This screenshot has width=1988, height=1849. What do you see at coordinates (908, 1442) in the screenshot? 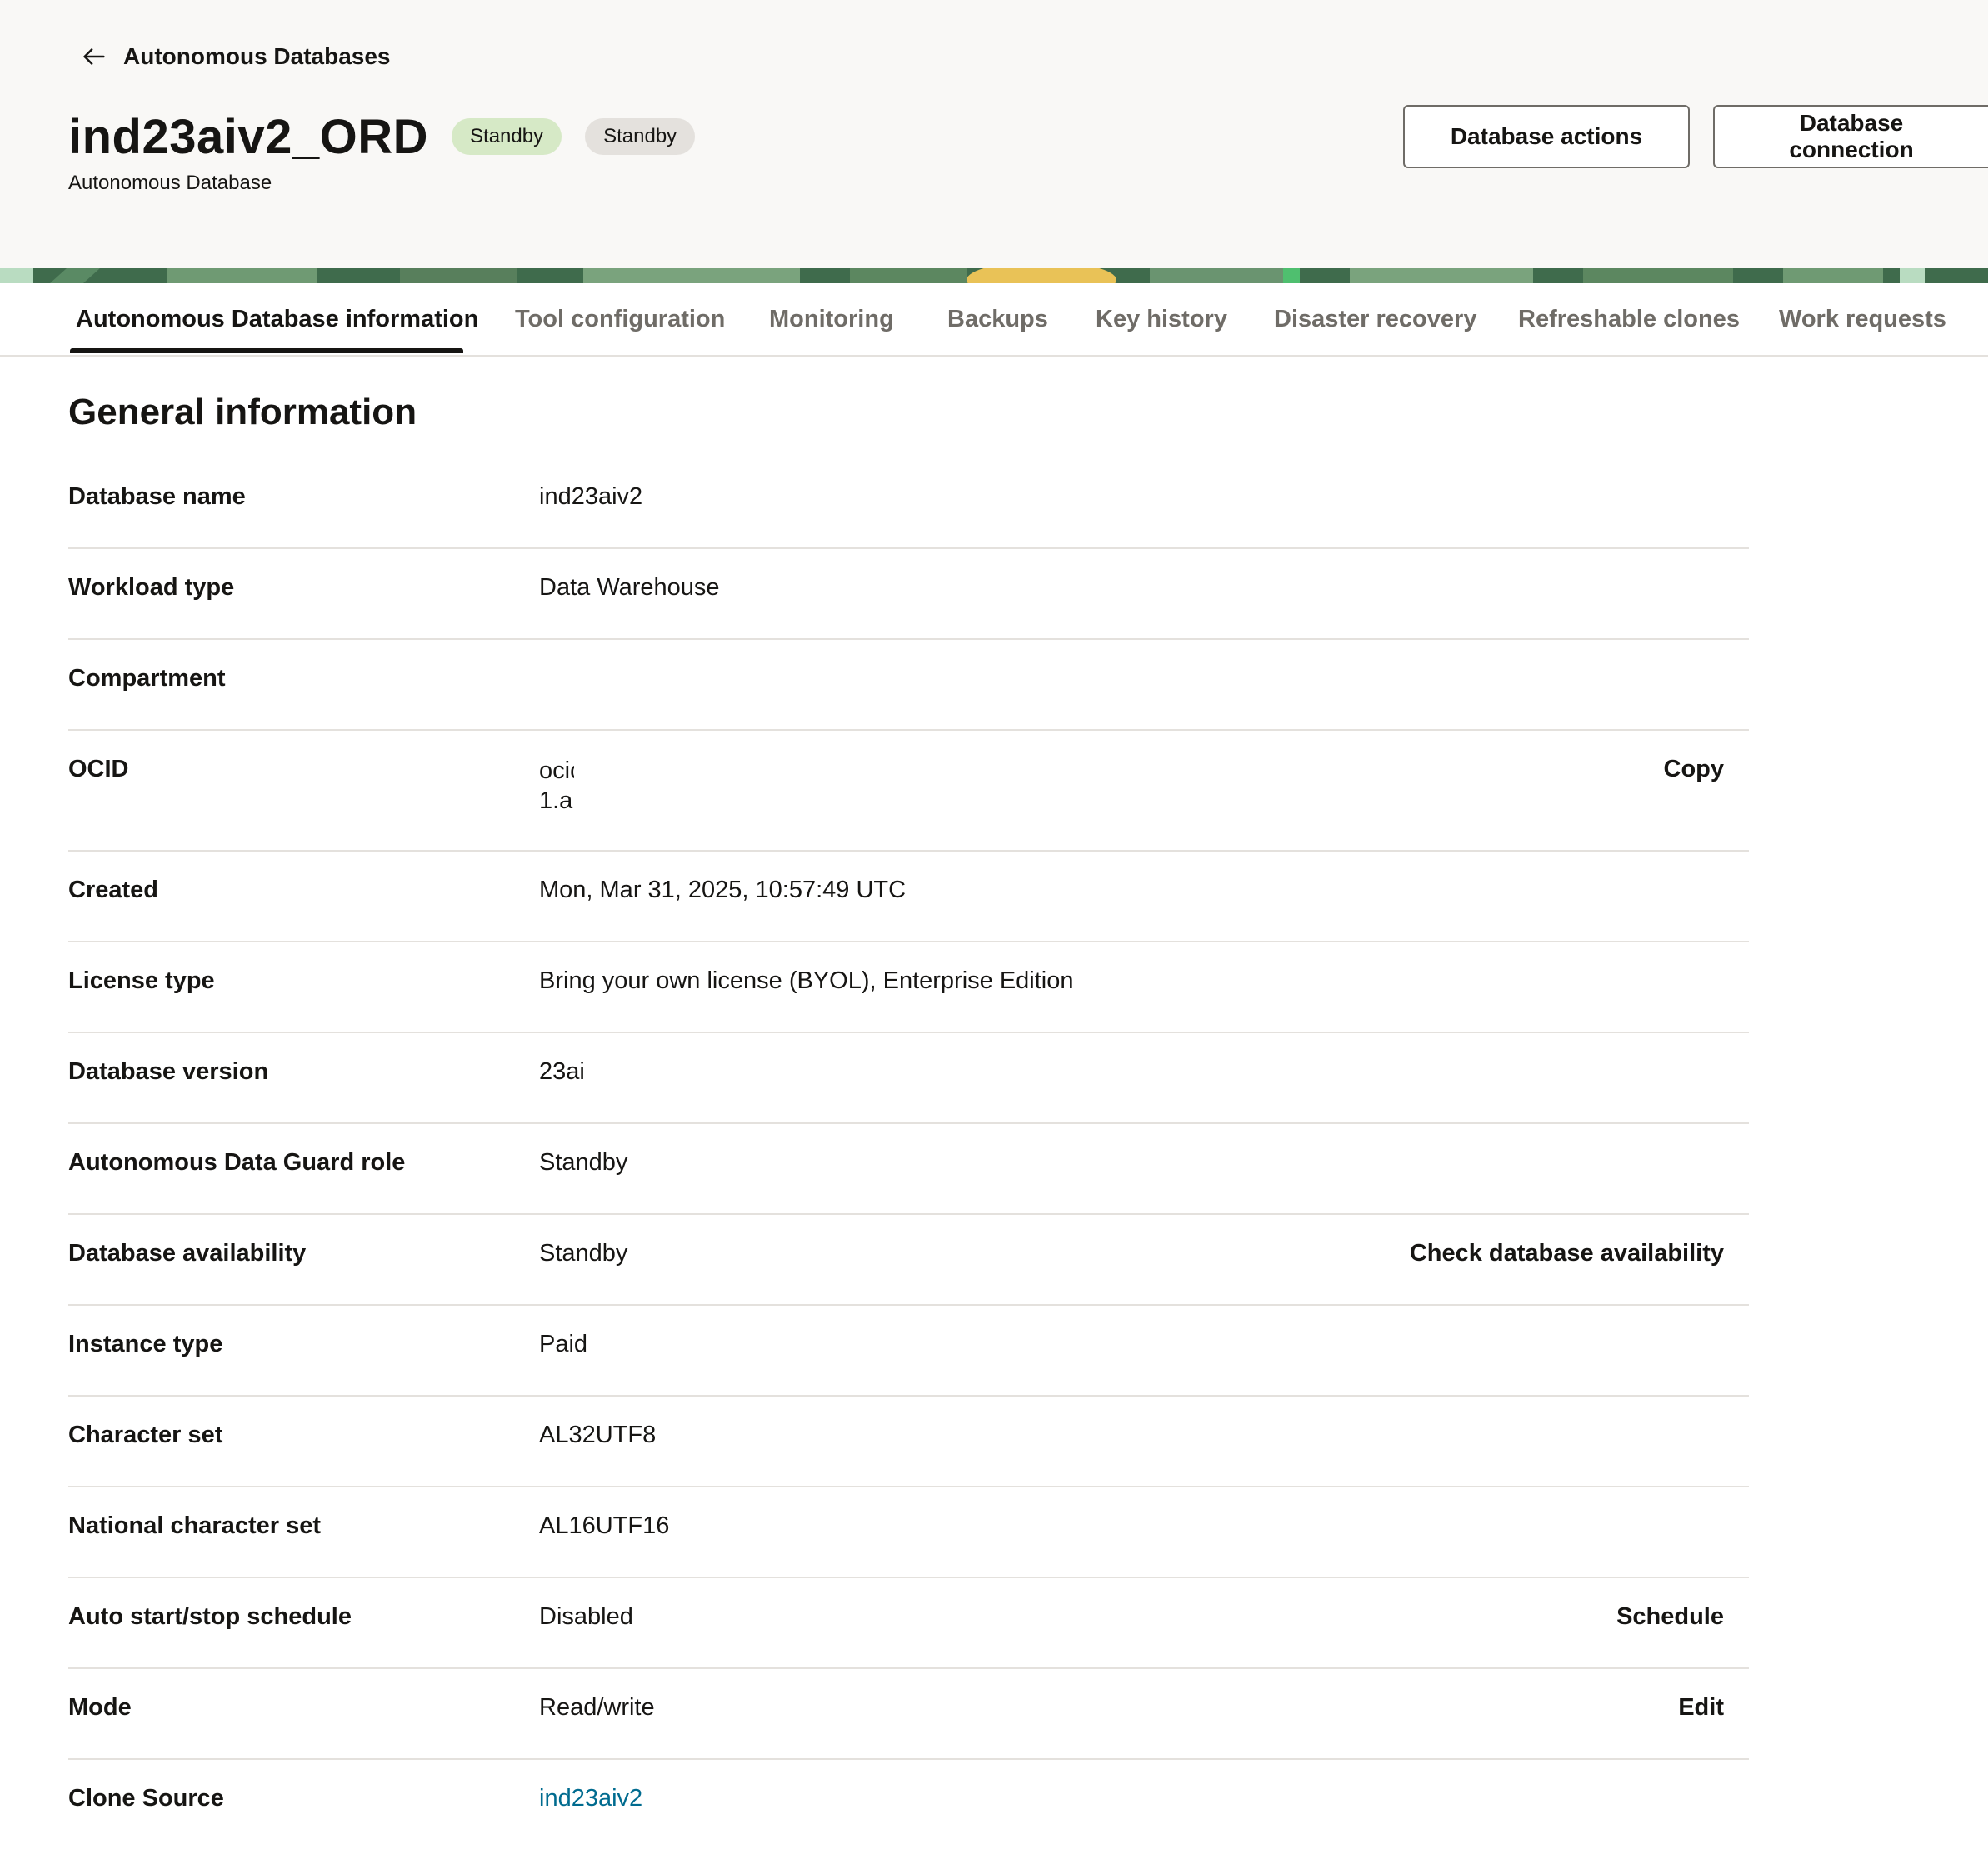
I see `row-character-set: Character set AL32UTF8` at bounding box center [908, 1442].